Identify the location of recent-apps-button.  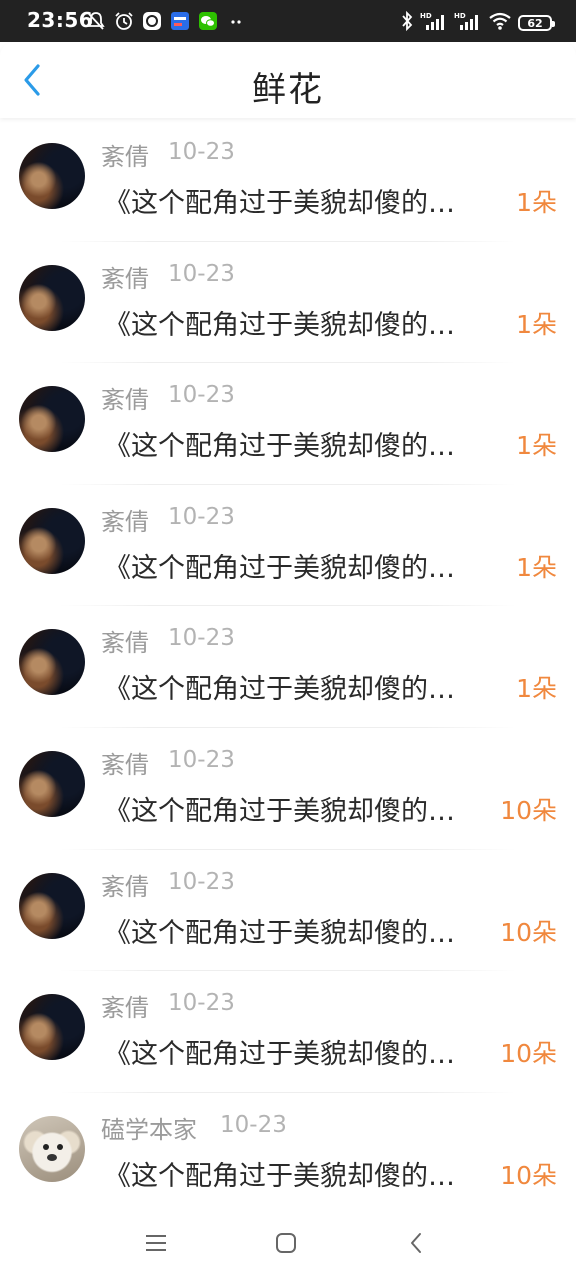
(156, 1245).